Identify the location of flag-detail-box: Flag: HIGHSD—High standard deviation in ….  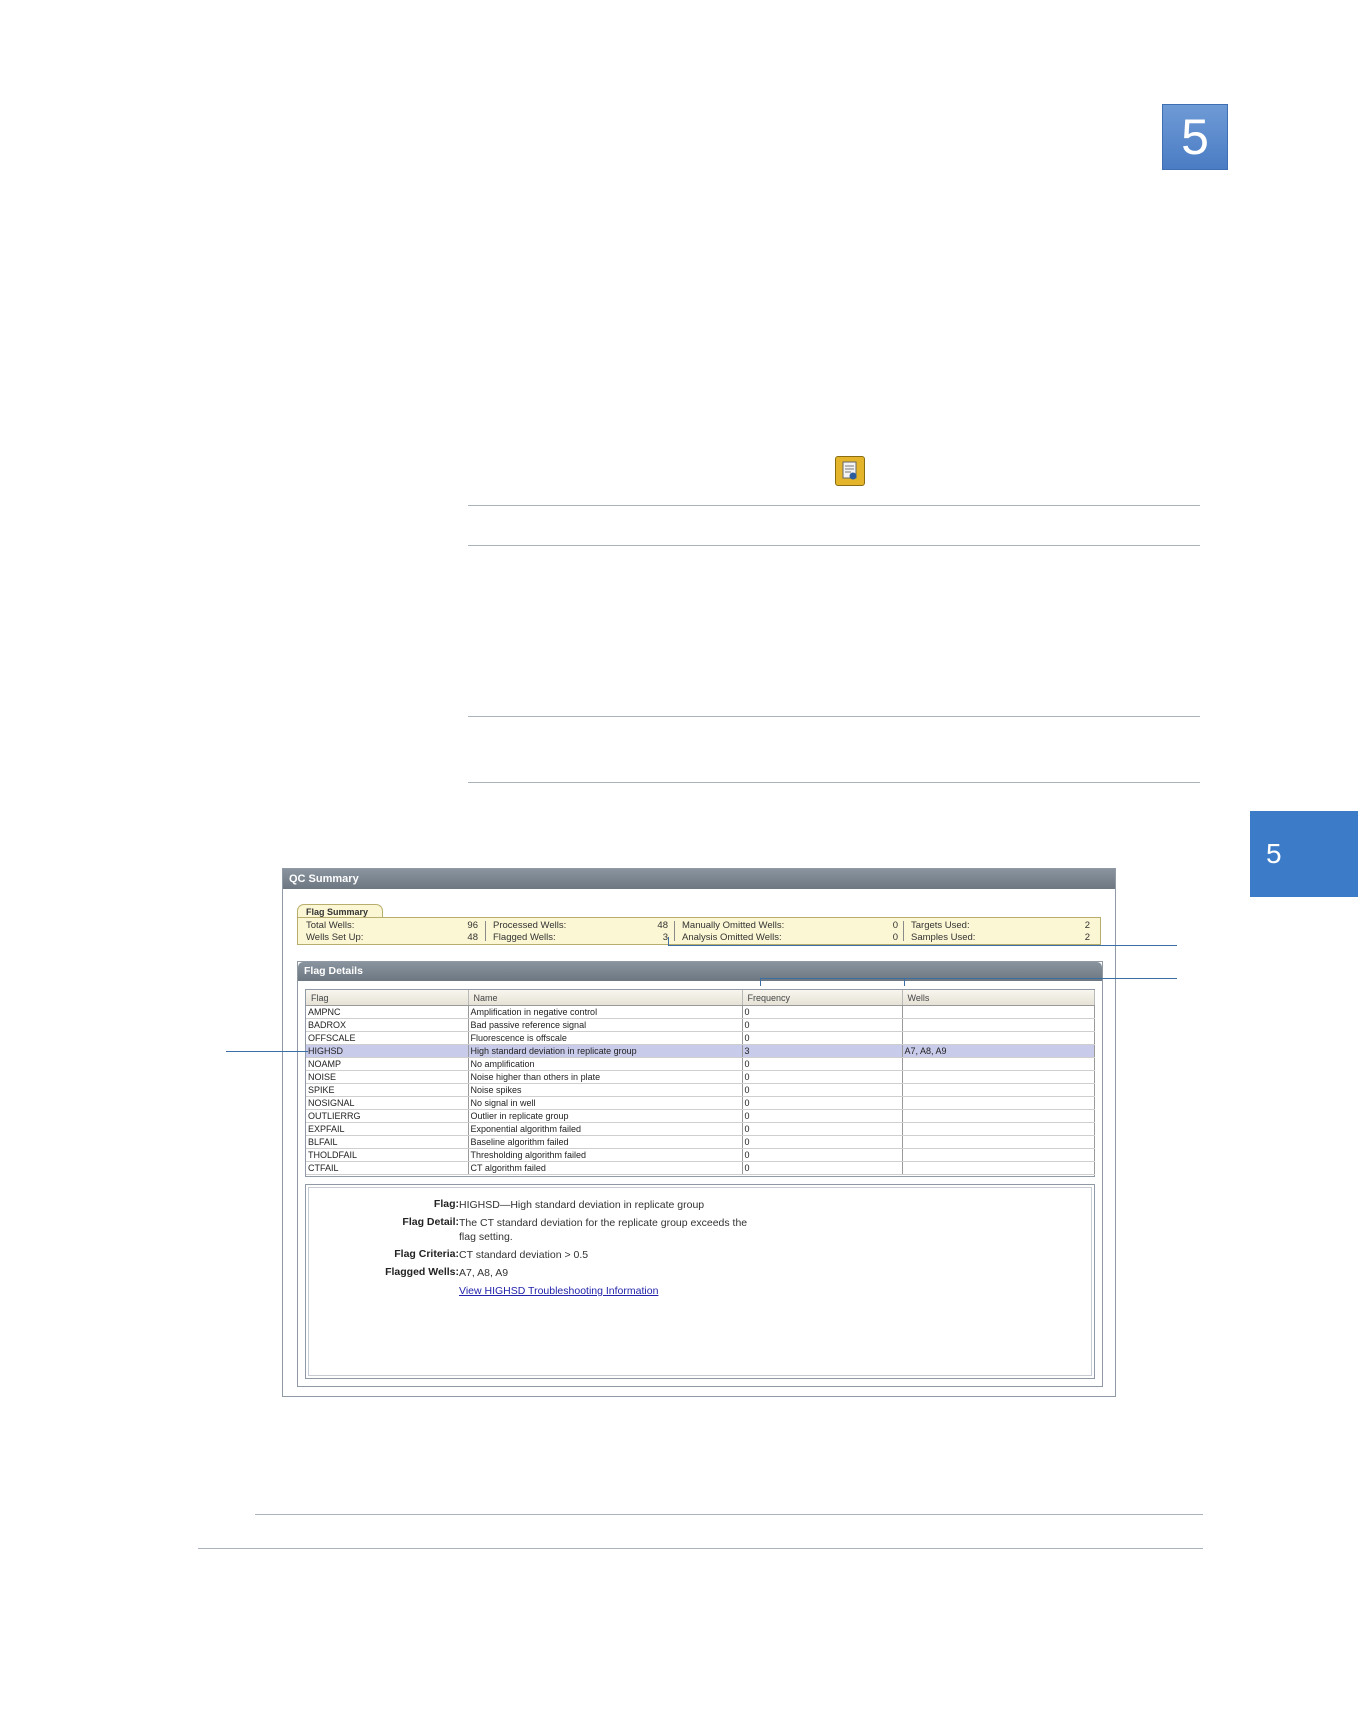
(700, 1281).